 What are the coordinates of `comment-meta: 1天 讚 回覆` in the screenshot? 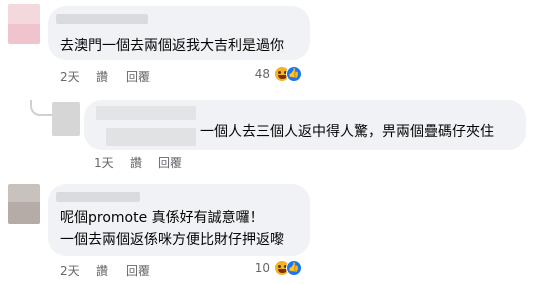 It's located at (194, 162).